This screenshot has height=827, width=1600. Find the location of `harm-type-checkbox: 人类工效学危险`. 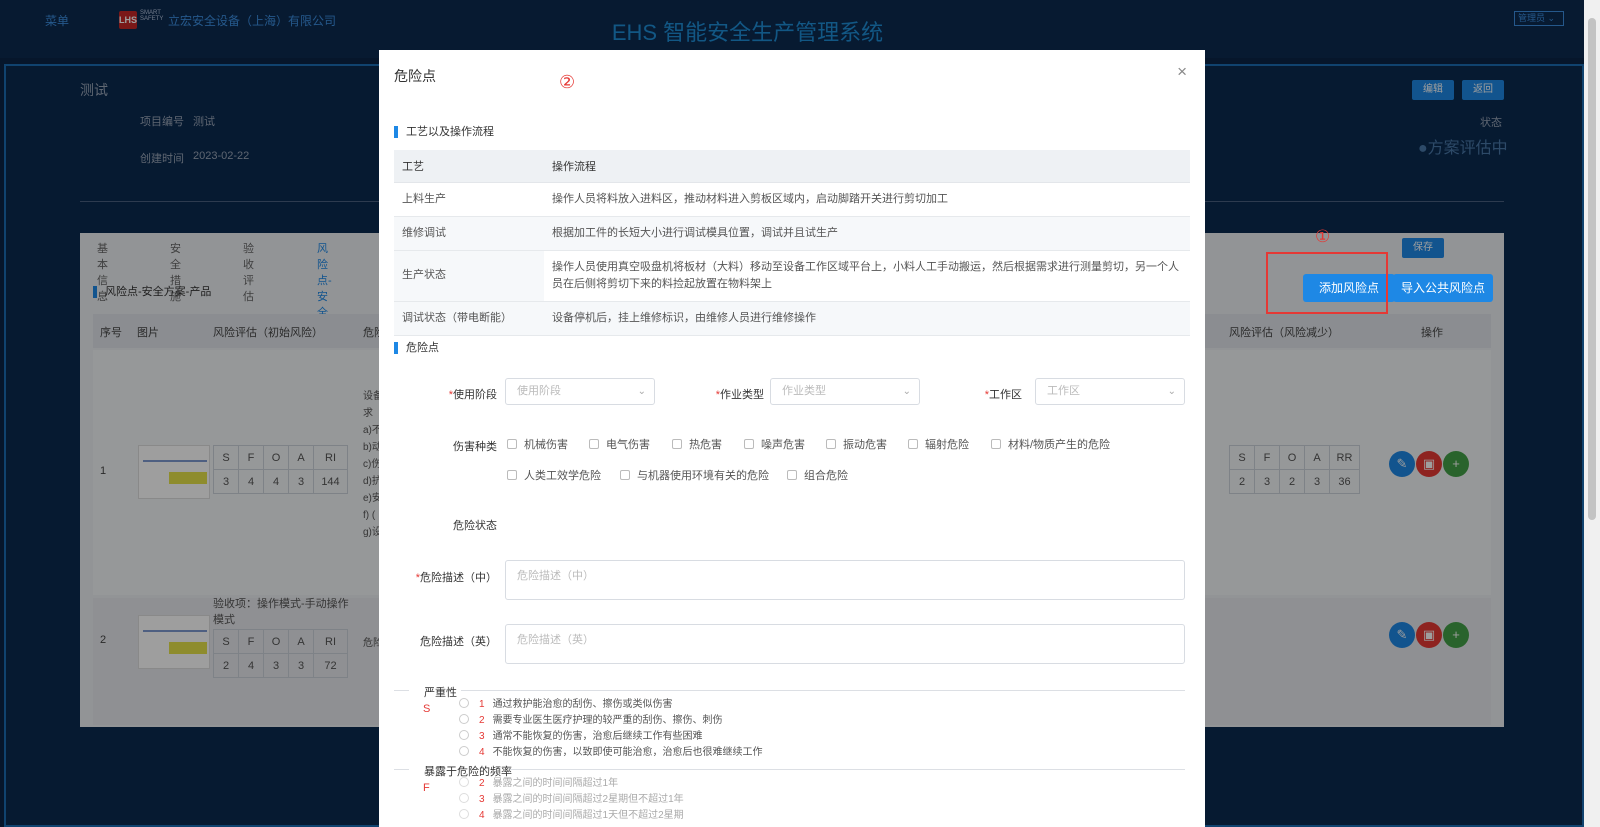

harm-type-checkbox: 人类工效学危险 is located at coordinates (554, 476).